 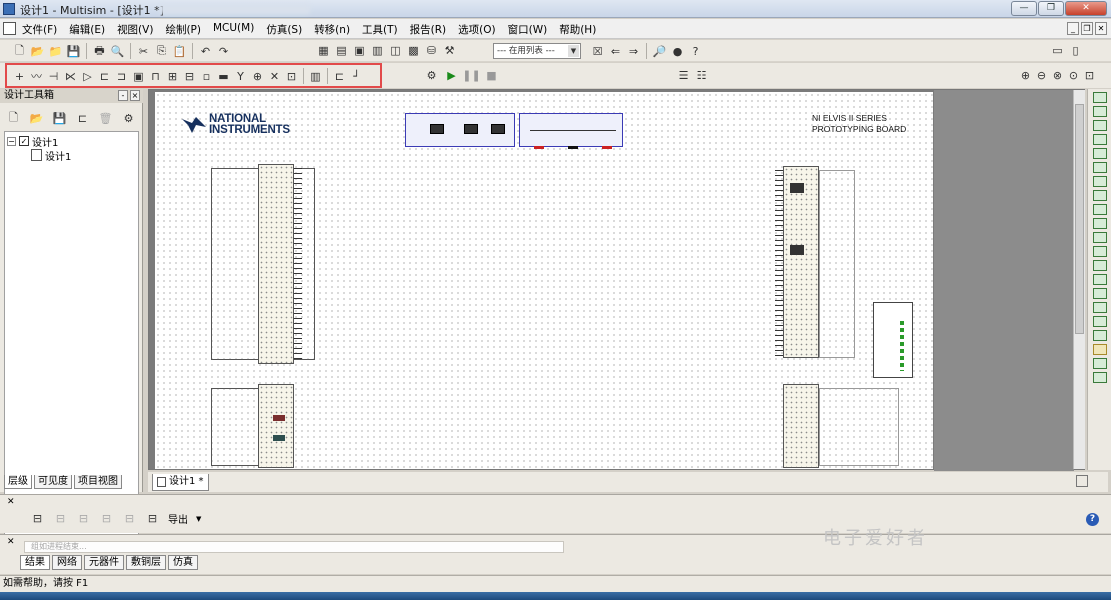 I want to click on stop-icon: ■, so click(x=491, y=75).